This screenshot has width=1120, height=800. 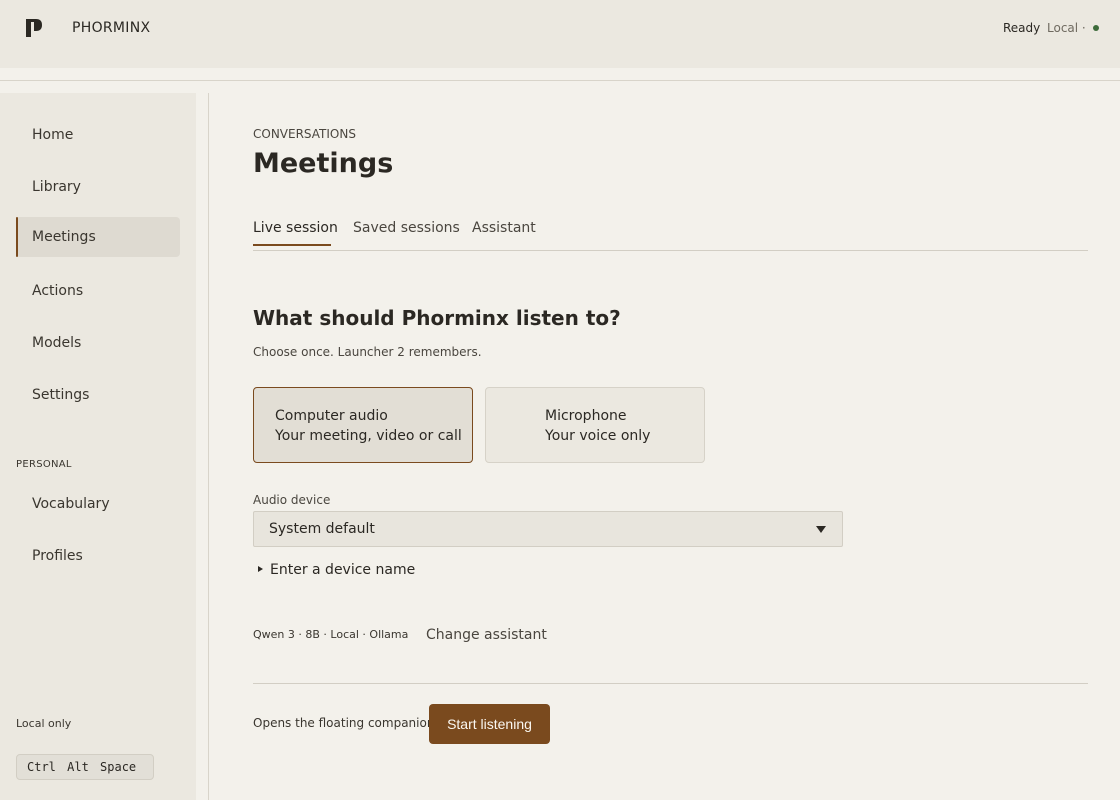 What do you see at coordinates (208, 446) in the screenshot?
I see `sidebar-divider` at bounding box center [208, 446].